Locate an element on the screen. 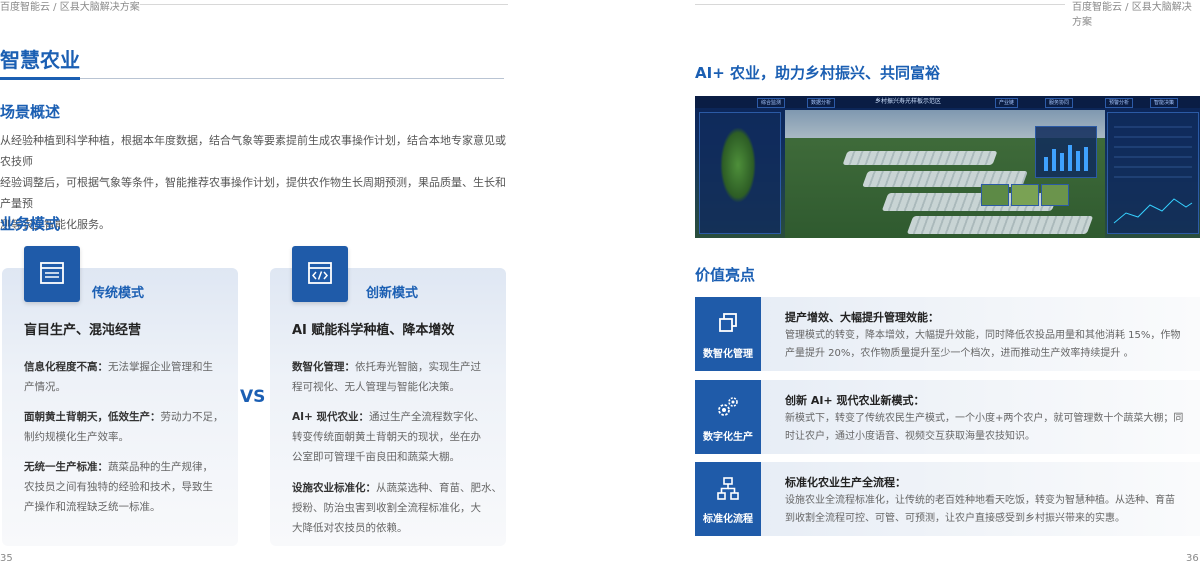 The height and width of the screenshot is (564, 1200). hierarchy-icon is located at coordinates (728, 488).